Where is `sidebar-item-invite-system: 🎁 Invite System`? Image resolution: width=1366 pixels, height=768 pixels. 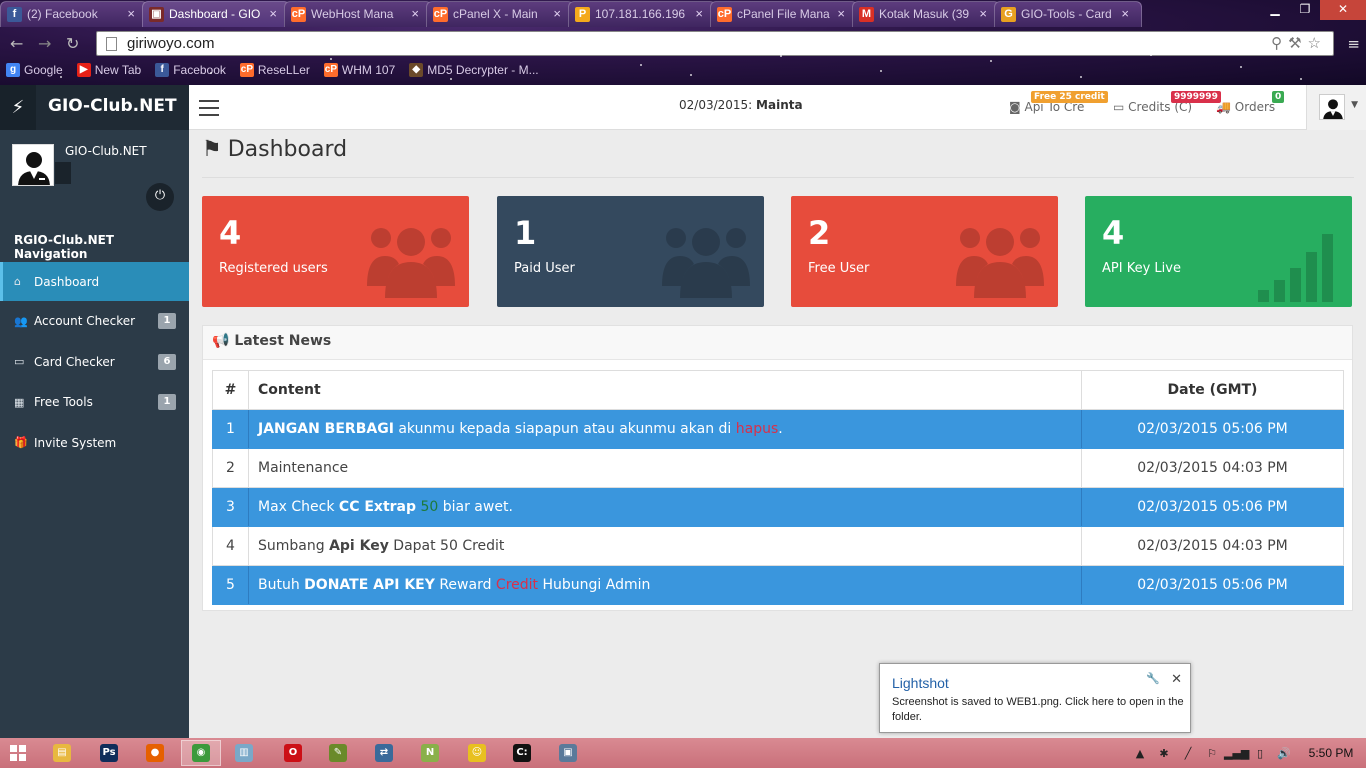 sidebar-item-invite-system: 🎁 Invite System is located at coordinates (94, 443).